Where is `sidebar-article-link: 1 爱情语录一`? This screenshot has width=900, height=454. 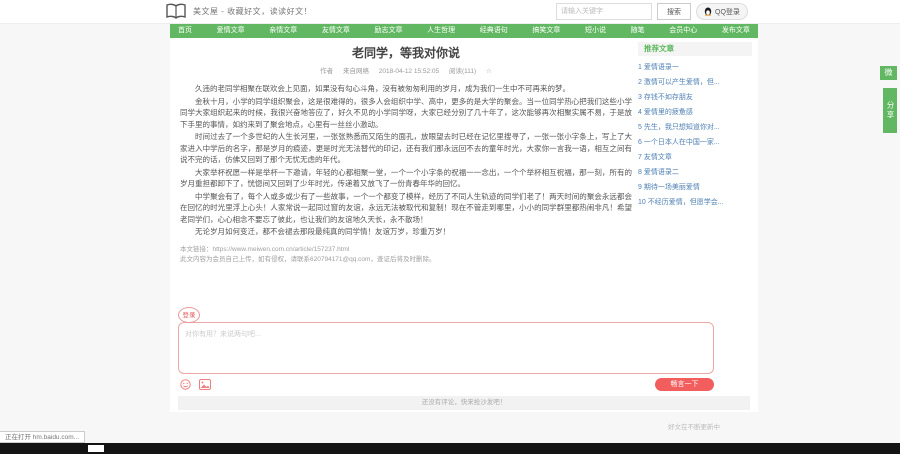
sidebar-article-link: 1 爱情语录一 is located at coordinates (695, 67).